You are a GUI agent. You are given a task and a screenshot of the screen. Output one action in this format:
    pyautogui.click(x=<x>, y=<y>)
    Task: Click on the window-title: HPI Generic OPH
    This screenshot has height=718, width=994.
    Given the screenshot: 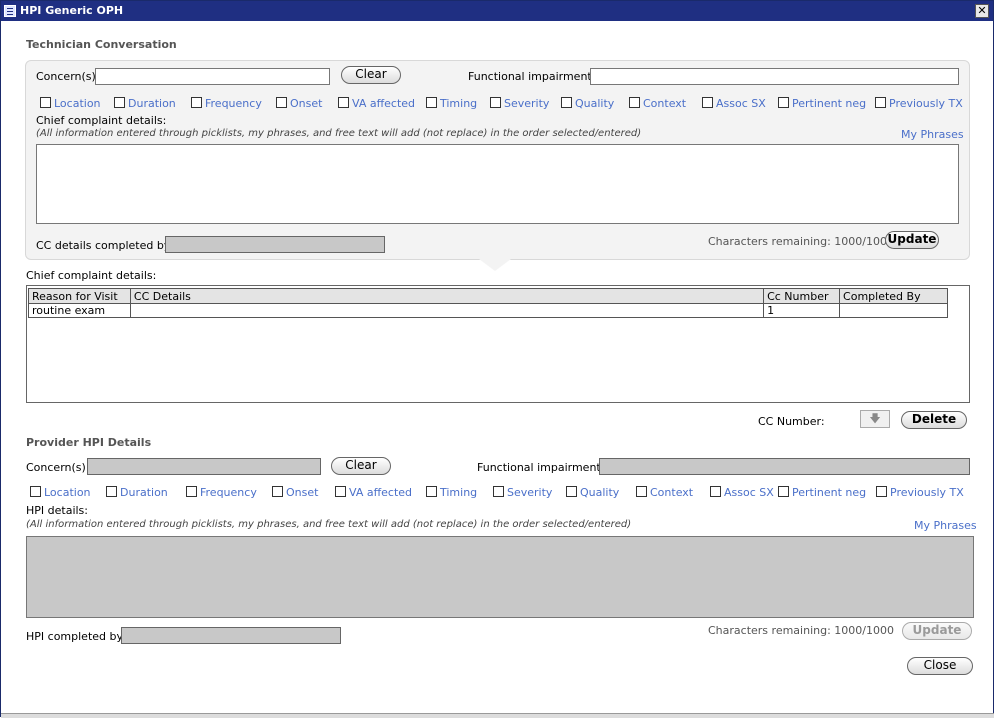 What is the action you would take?
    pyautogui.click(x=72, y=10)
    